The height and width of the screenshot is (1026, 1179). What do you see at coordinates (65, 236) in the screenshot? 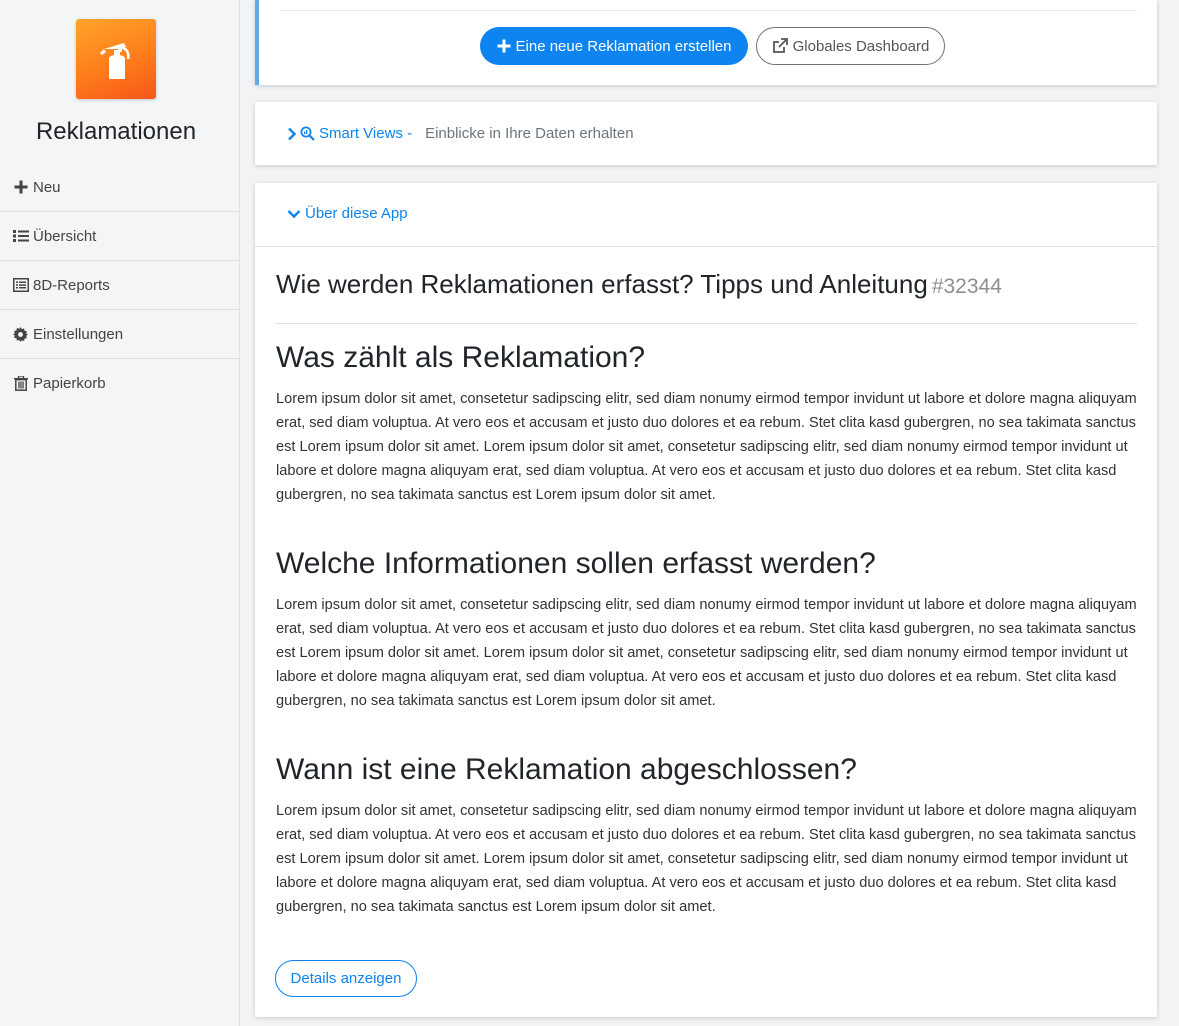
I see `sidebar-item-label: Übersicht` at bounding box center [65, 236].